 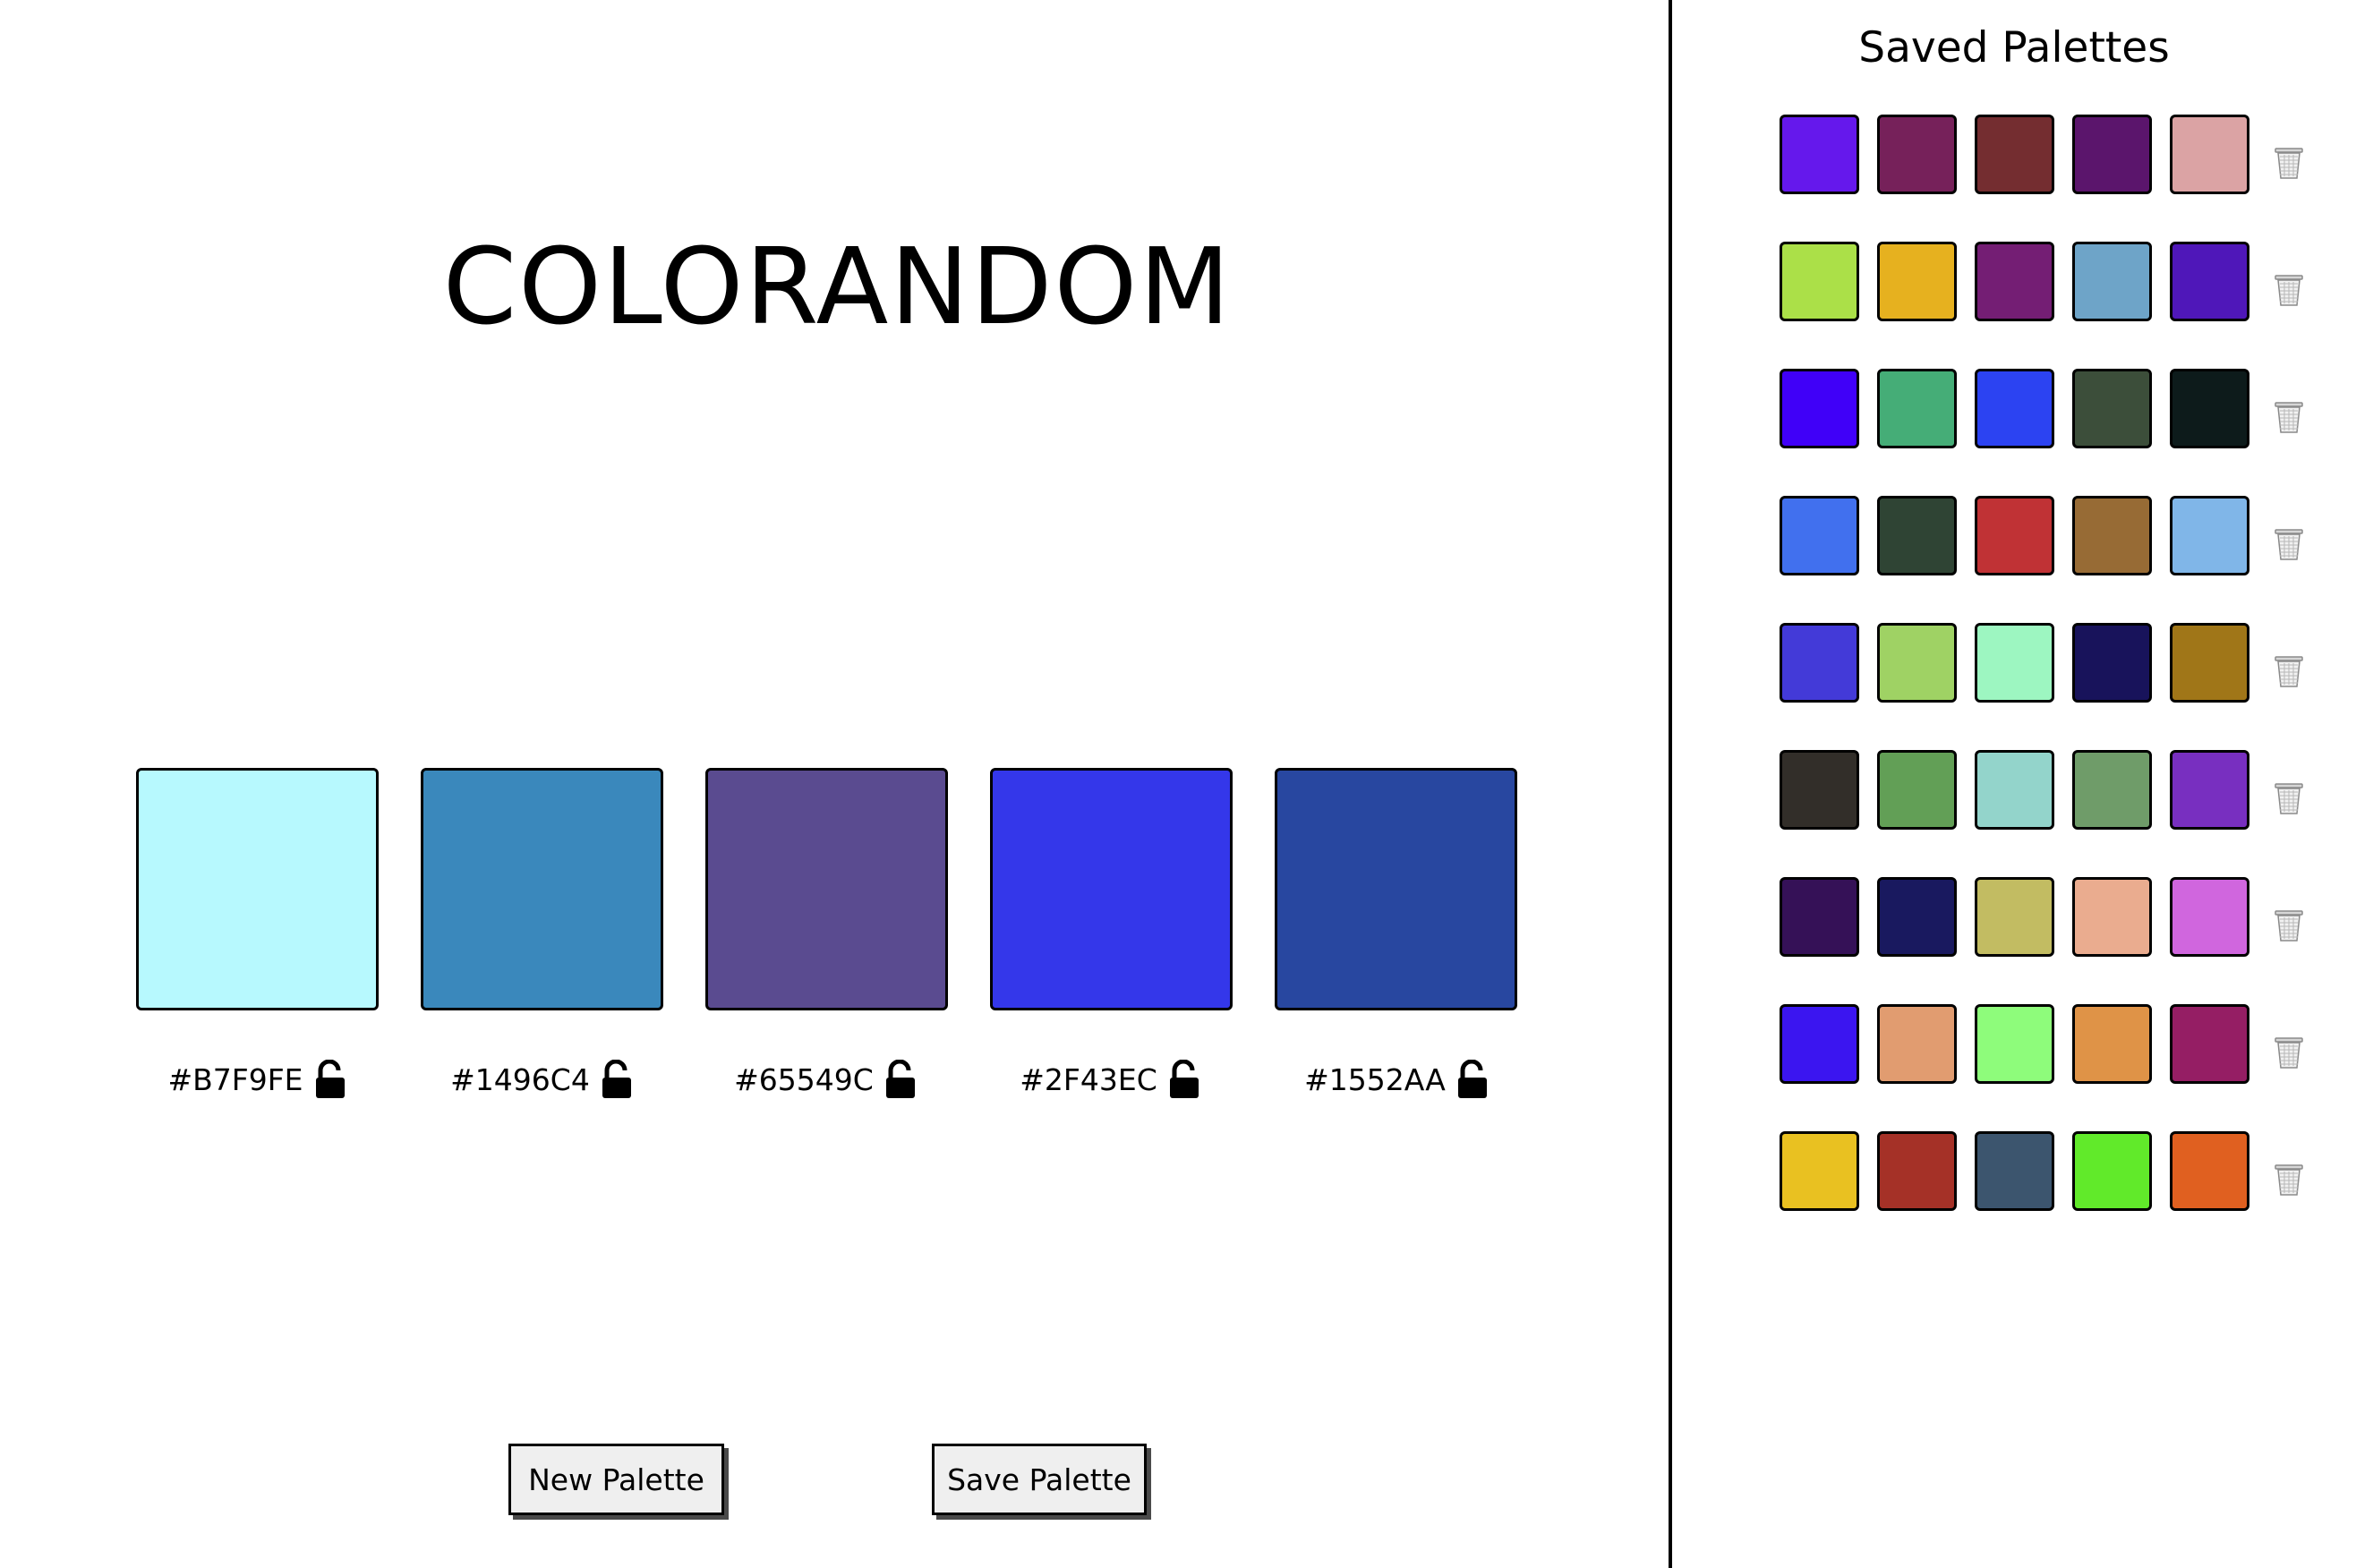 What do you see at coordinates (1375, 1079) in the screenshot?
I see `hex-code-label: #1552AA` at bounding box center [1375, 1079].